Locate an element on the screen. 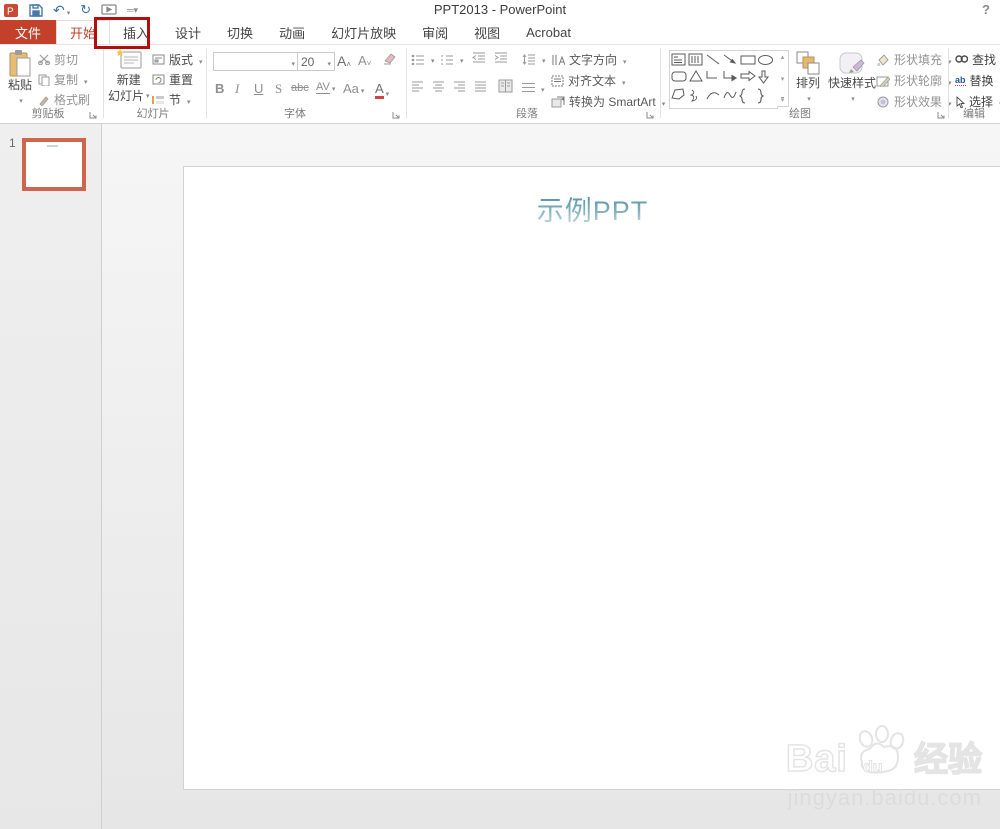 This screenshot has width=1000, height=829. gallery-scroll-down-icon: ▾ is located at coordinates (783, 79).